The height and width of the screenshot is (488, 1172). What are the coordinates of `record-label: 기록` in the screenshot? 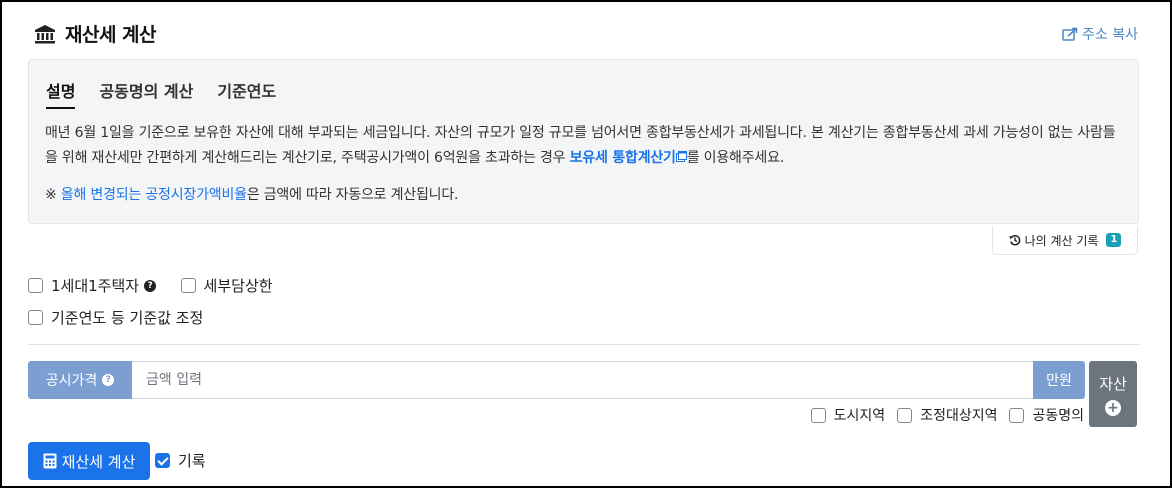 It's located at (192, 461).